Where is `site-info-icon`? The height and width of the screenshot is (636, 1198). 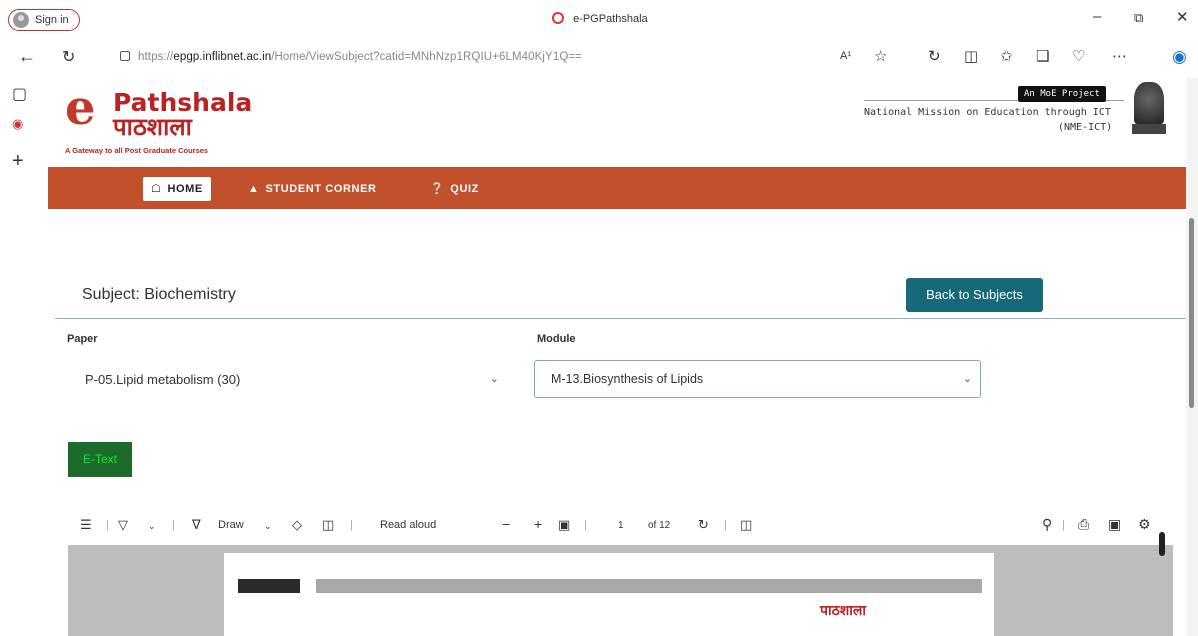
site-info-icon is located at coordinates (125, 56).